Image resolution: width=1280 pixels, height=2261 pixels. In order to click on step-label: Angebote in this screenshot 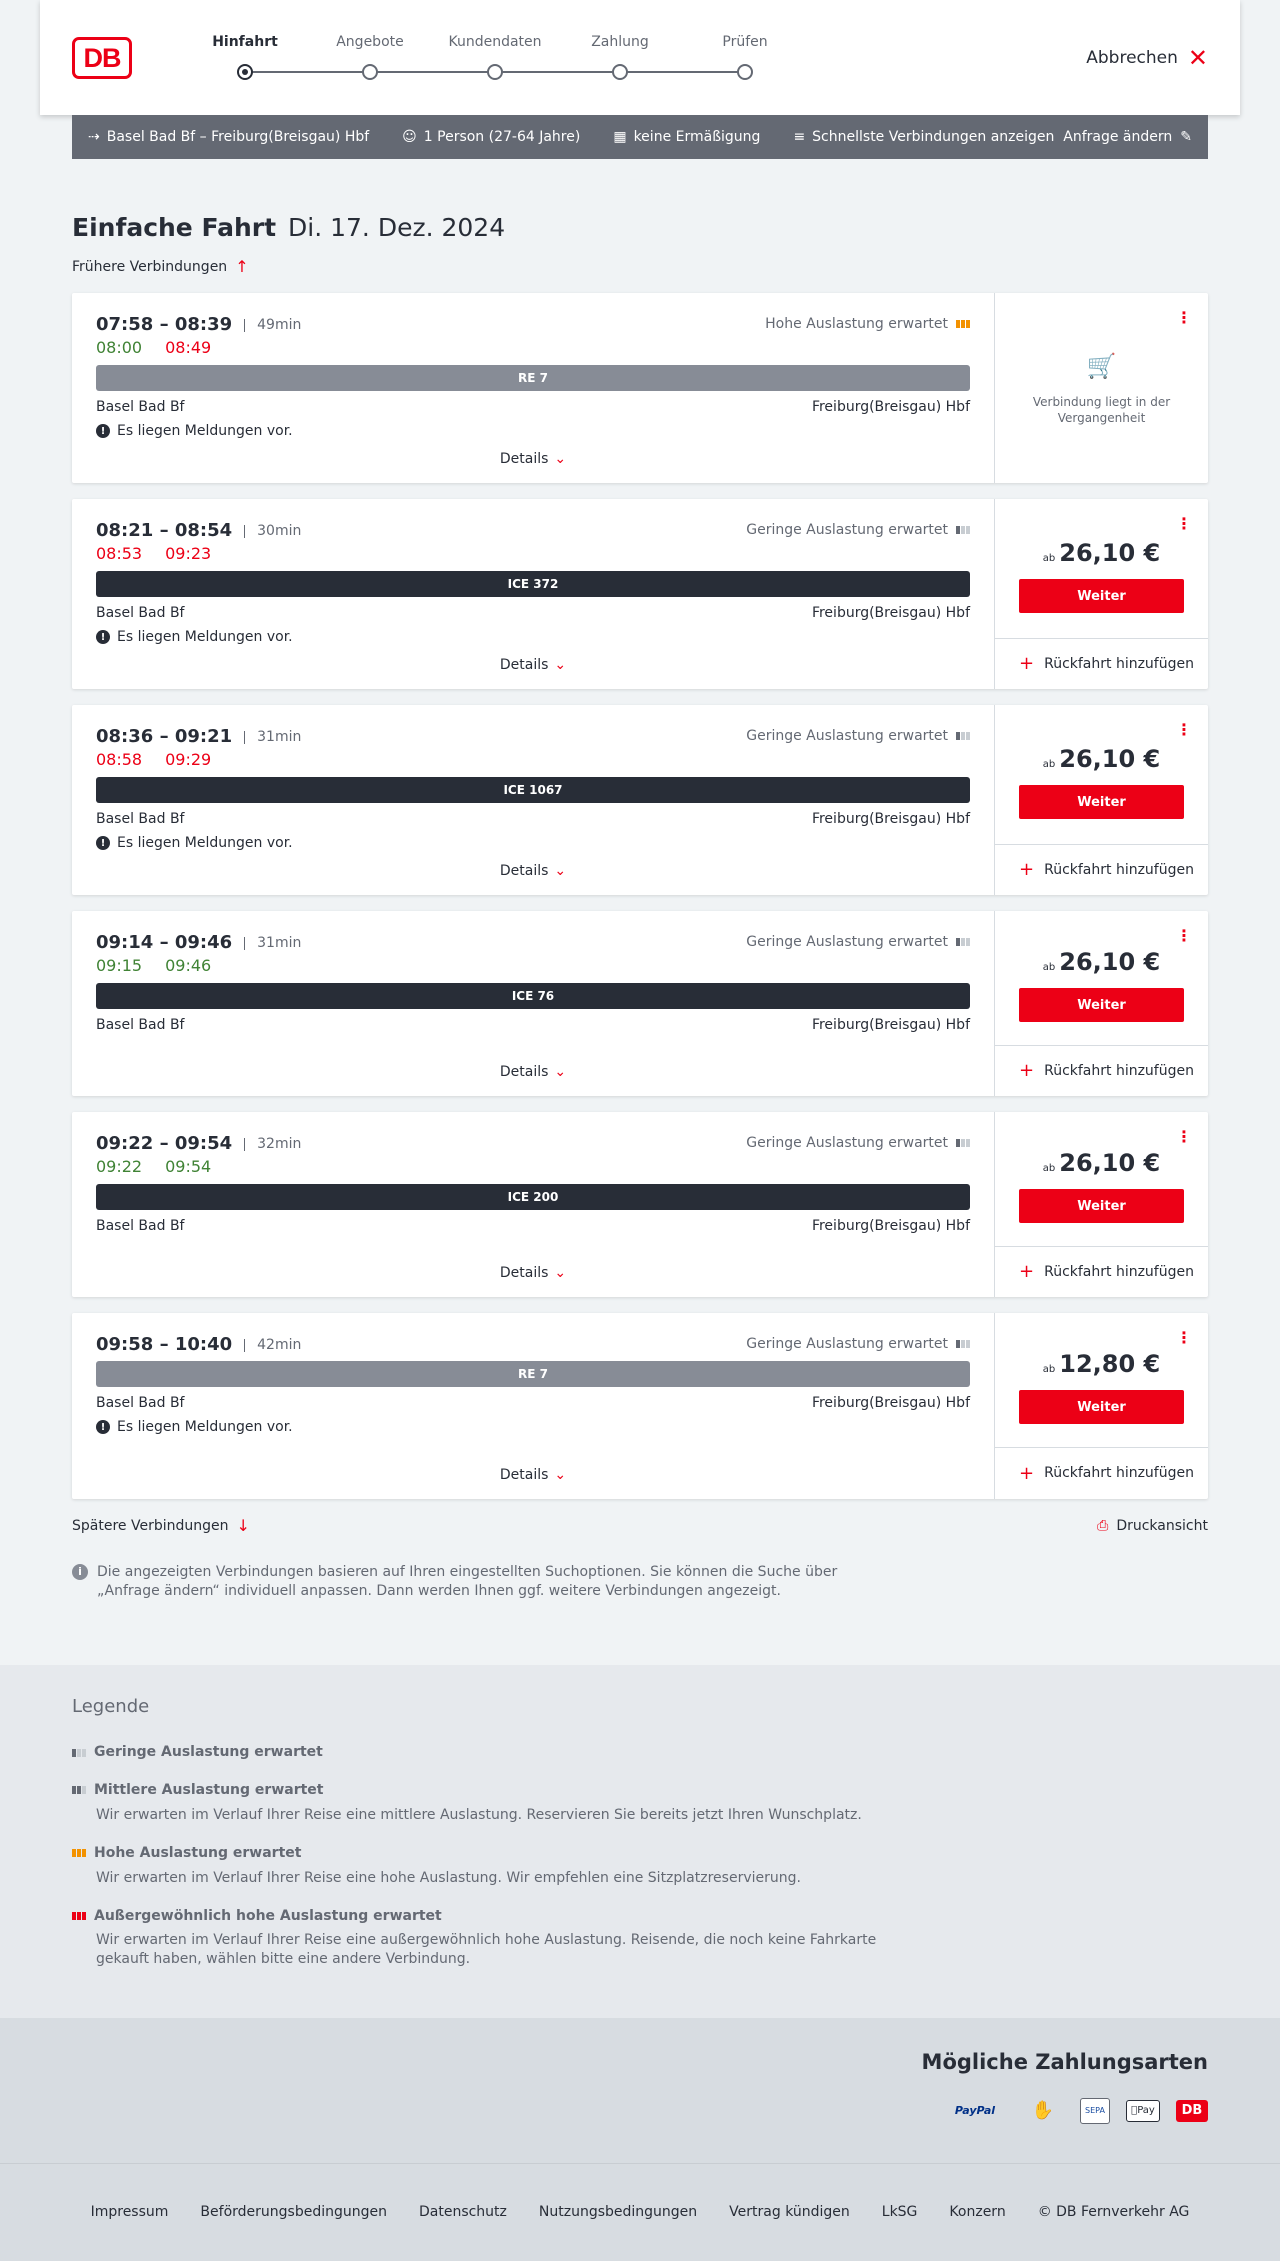, I will do `click(370, 42)`.